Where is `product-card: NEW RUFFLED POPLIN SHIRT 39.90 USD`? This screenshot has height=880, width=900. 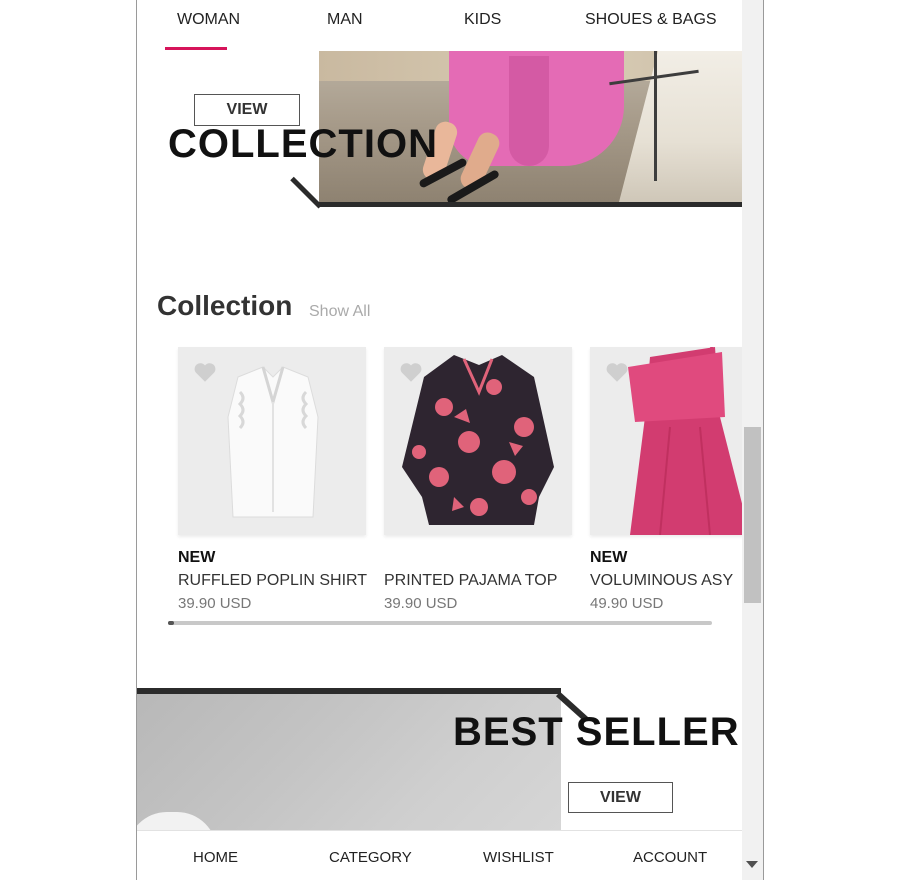 product-card: NEW RUFFLED POPLIN SHIRT 39.90 USD is located at coordinates (272, 479).